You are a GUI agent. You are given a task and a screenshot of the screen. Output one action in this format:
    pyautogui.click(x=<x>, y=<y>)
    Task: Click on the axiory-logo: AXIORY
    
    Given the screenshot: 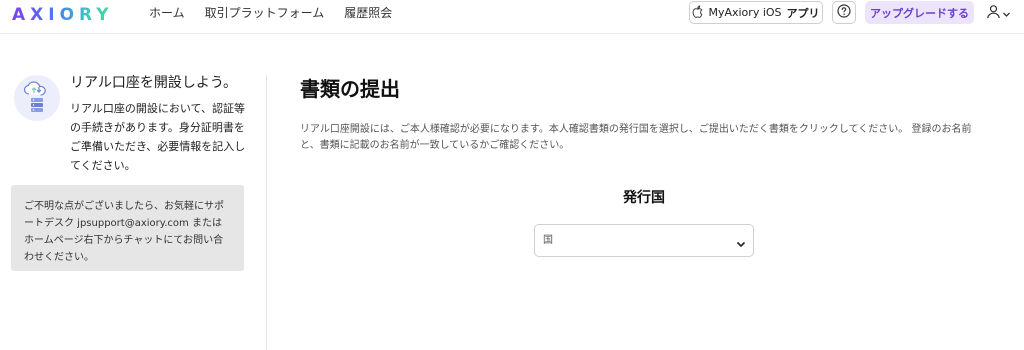 What is the action you would take?
    pyautogui.click(x=63, y=15)
    